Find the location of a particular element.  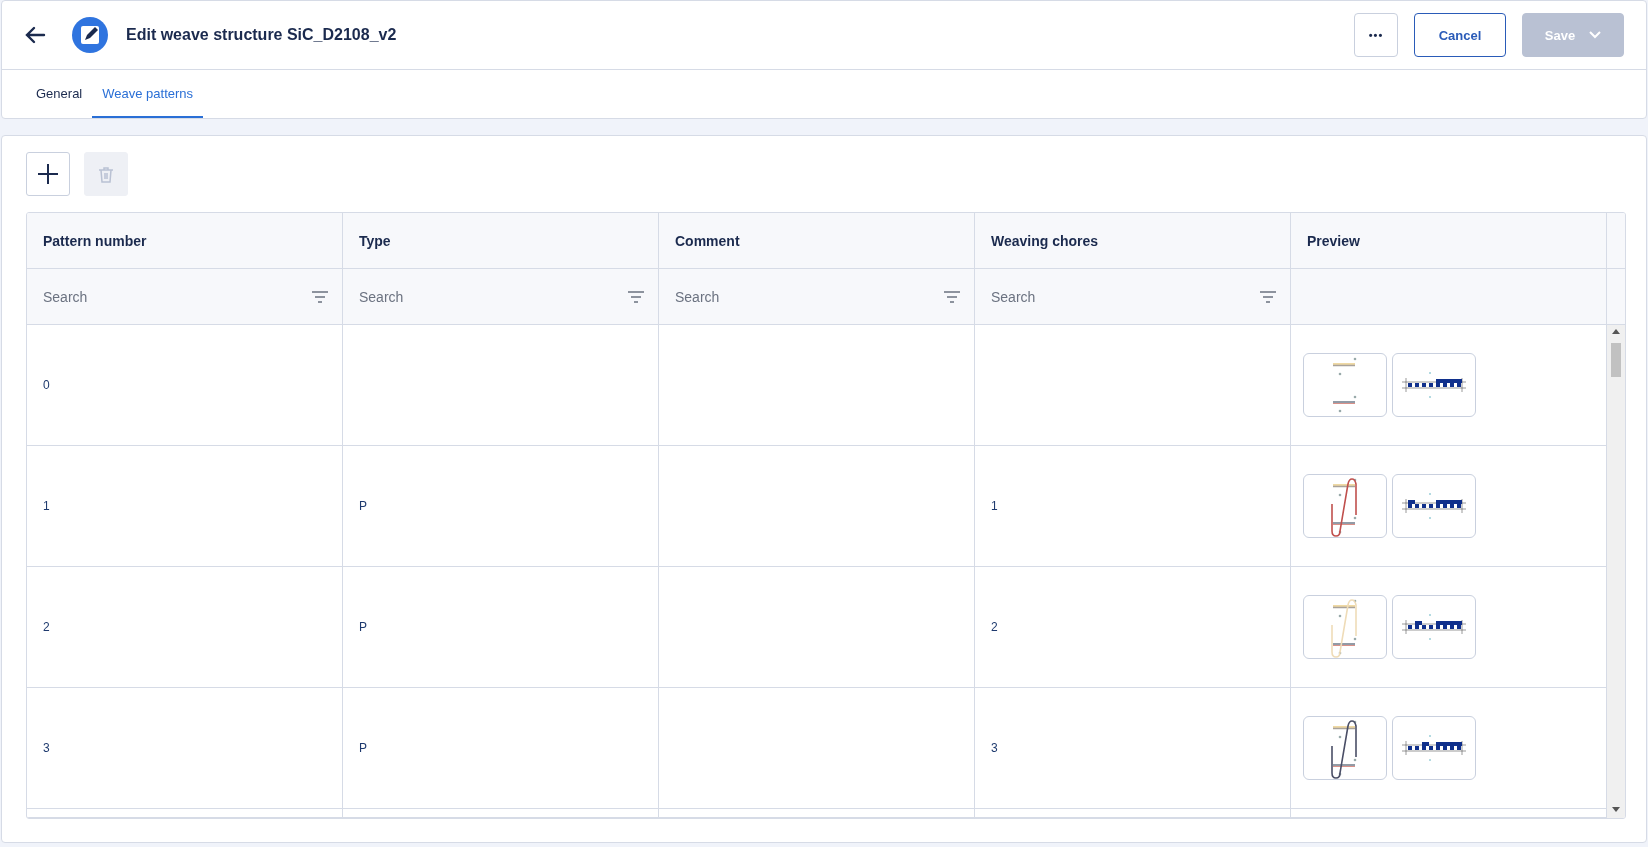

tab: Weave patterns is located at coordinates (148, 94).